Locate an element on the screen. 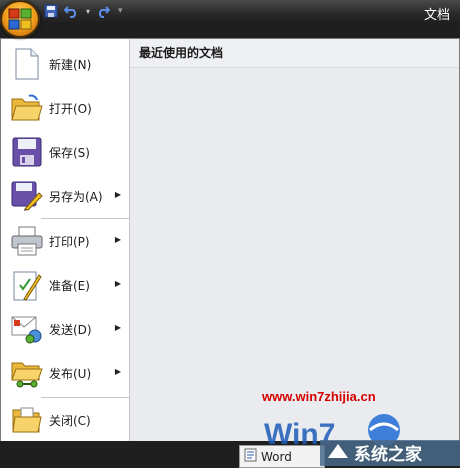 Image resolution: width=460 pixels, height=468 pixels. title-bar: ▾ ▾ 文档 is located at coordinates (230, 12).